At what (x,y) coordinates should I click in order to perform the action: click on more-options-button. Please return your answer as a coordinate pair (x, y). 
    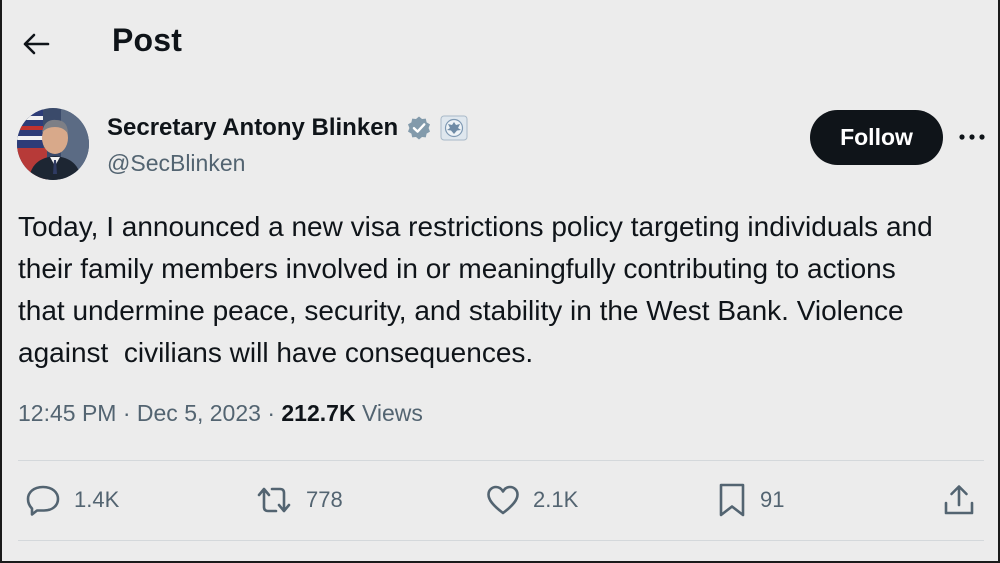
    Looking at the image, I should click on (972, 137).